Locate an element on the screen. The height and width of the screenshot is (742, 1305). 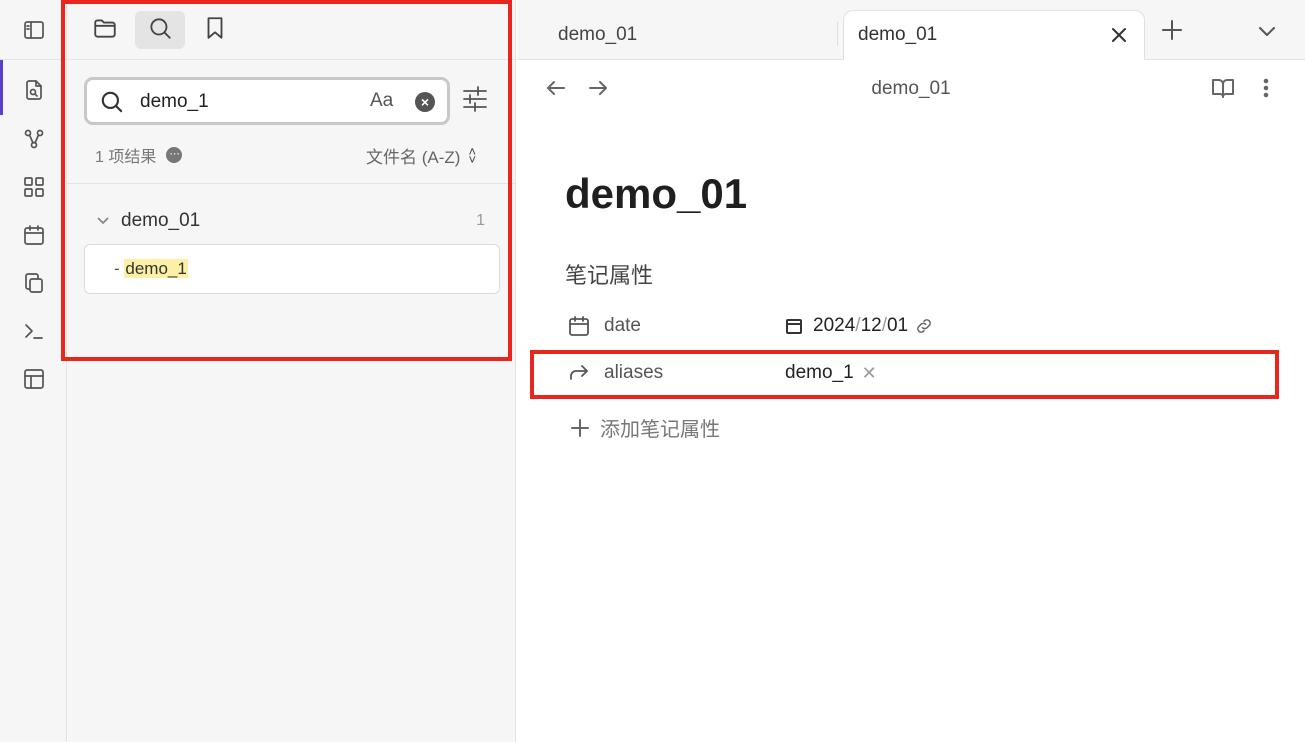
property-value-date: 2024/12/01 is located at coordinates (859, 326).